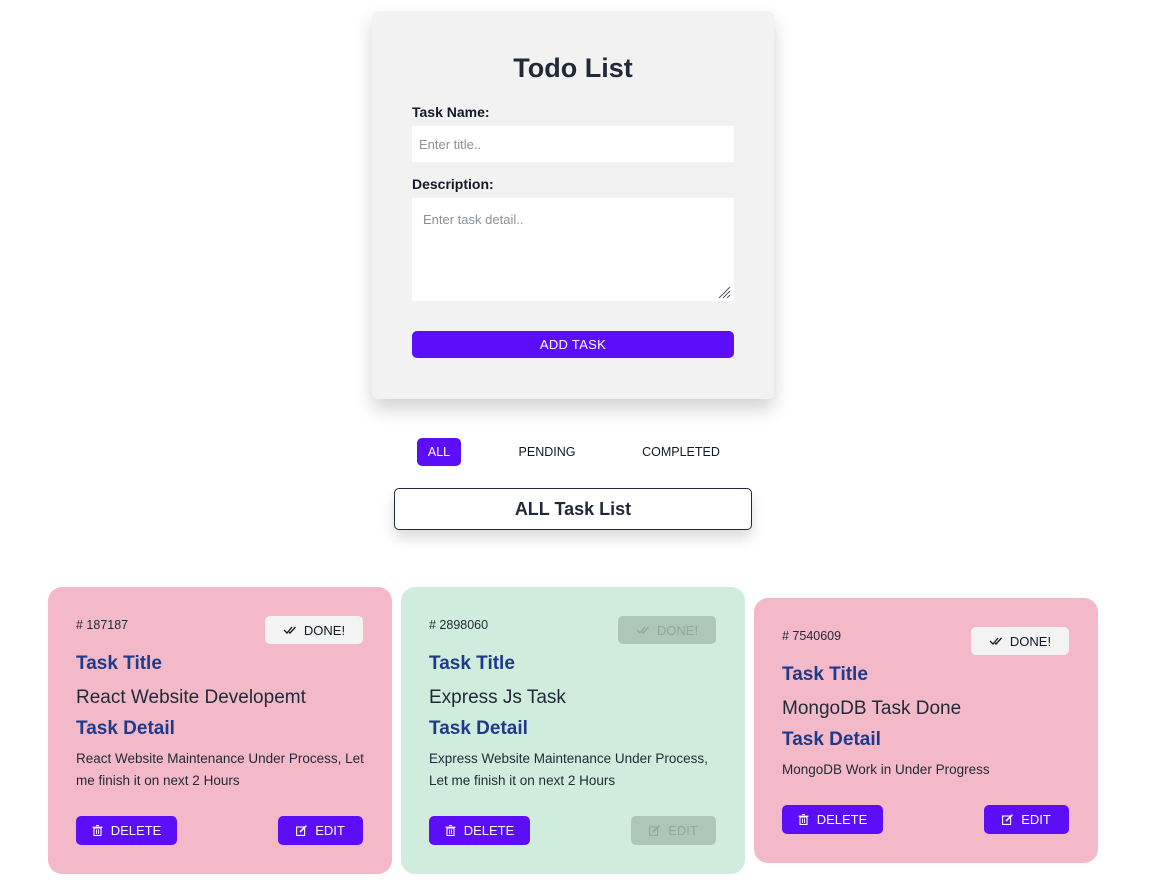  I want to click on task-id: # 2898060, so click(459, 625).